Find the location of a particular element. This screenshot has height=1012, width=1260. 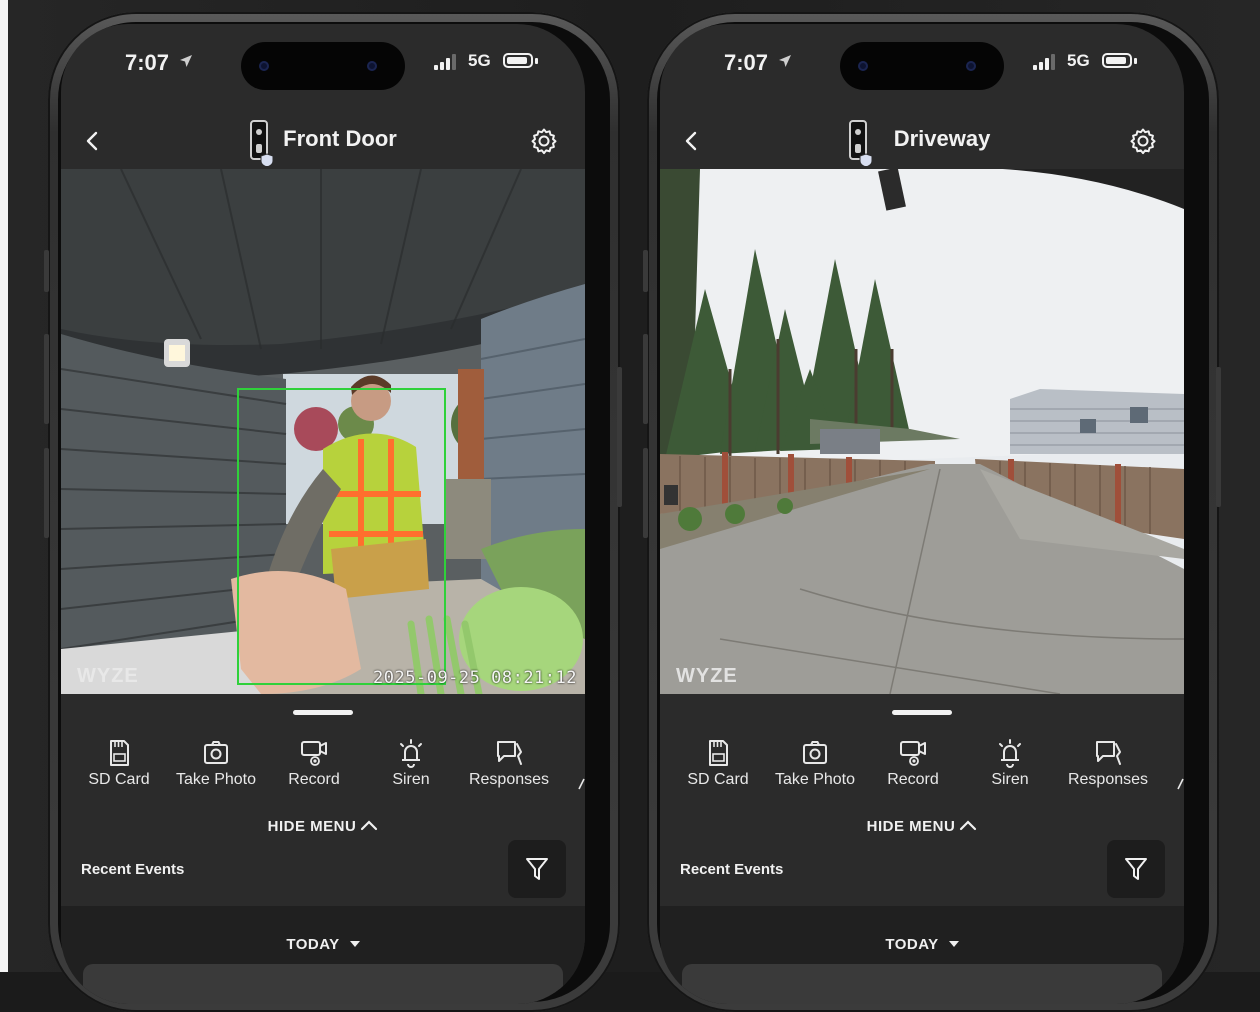

chevron-up-icon is located at coordinates (369, 825).